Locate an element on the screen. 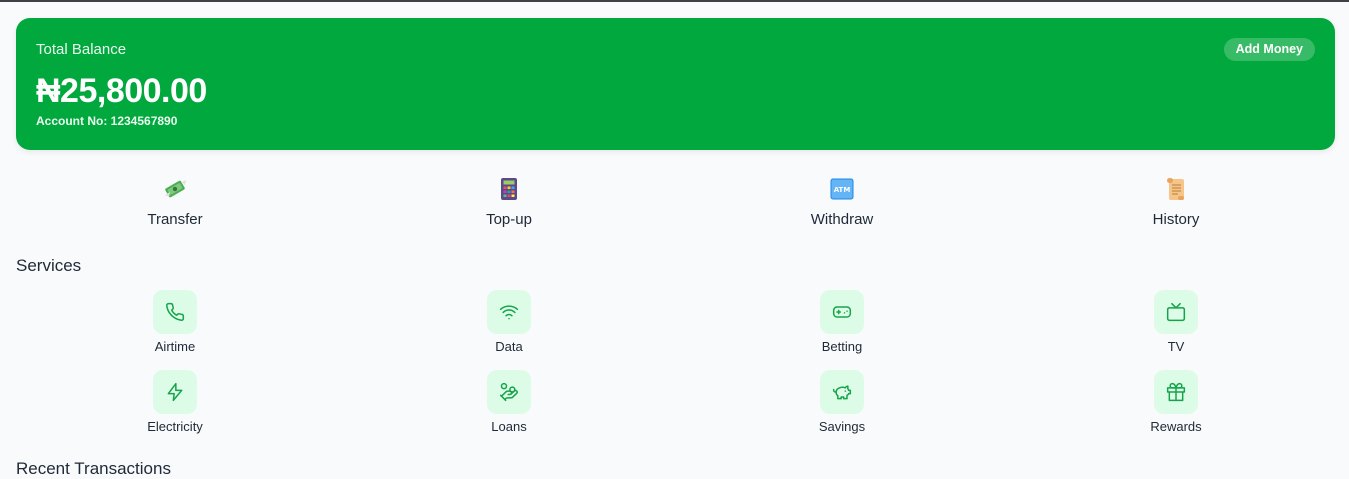  tv-icon is located at coordinates (1176, 312).